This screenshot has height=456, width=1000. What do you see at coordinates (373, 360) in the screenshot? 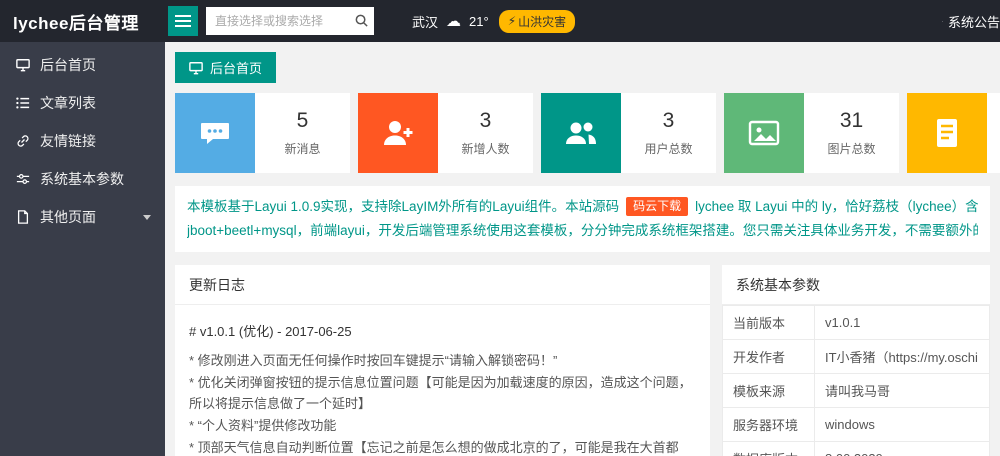
I see `changelog-entry: * 修改刚进入页面无任何操作时按回车键提示“请输入解锁密码！”` at bounding box center [373, 360].